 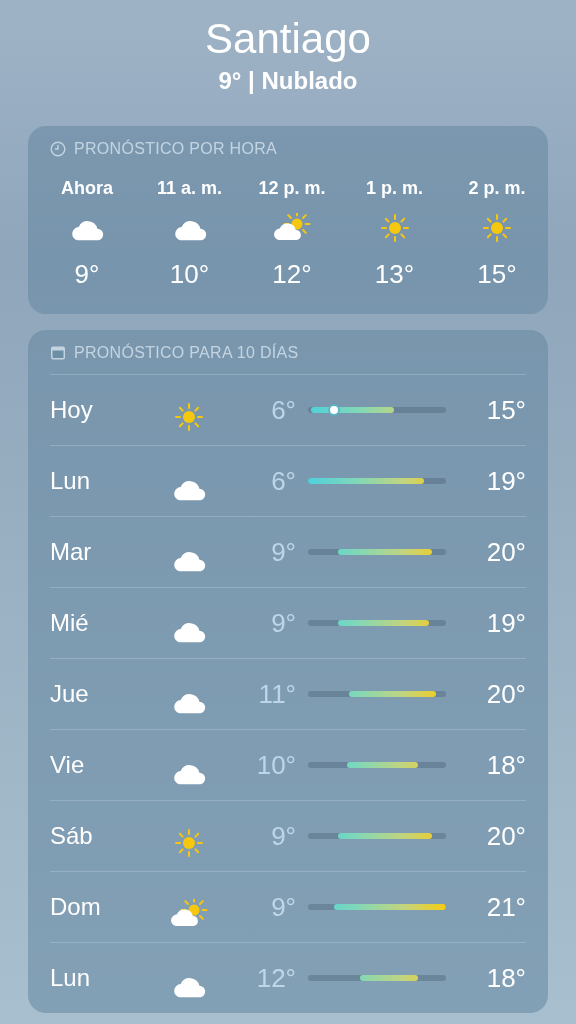 I want to click on temperature-range-bar, so click(x=389, y=978).